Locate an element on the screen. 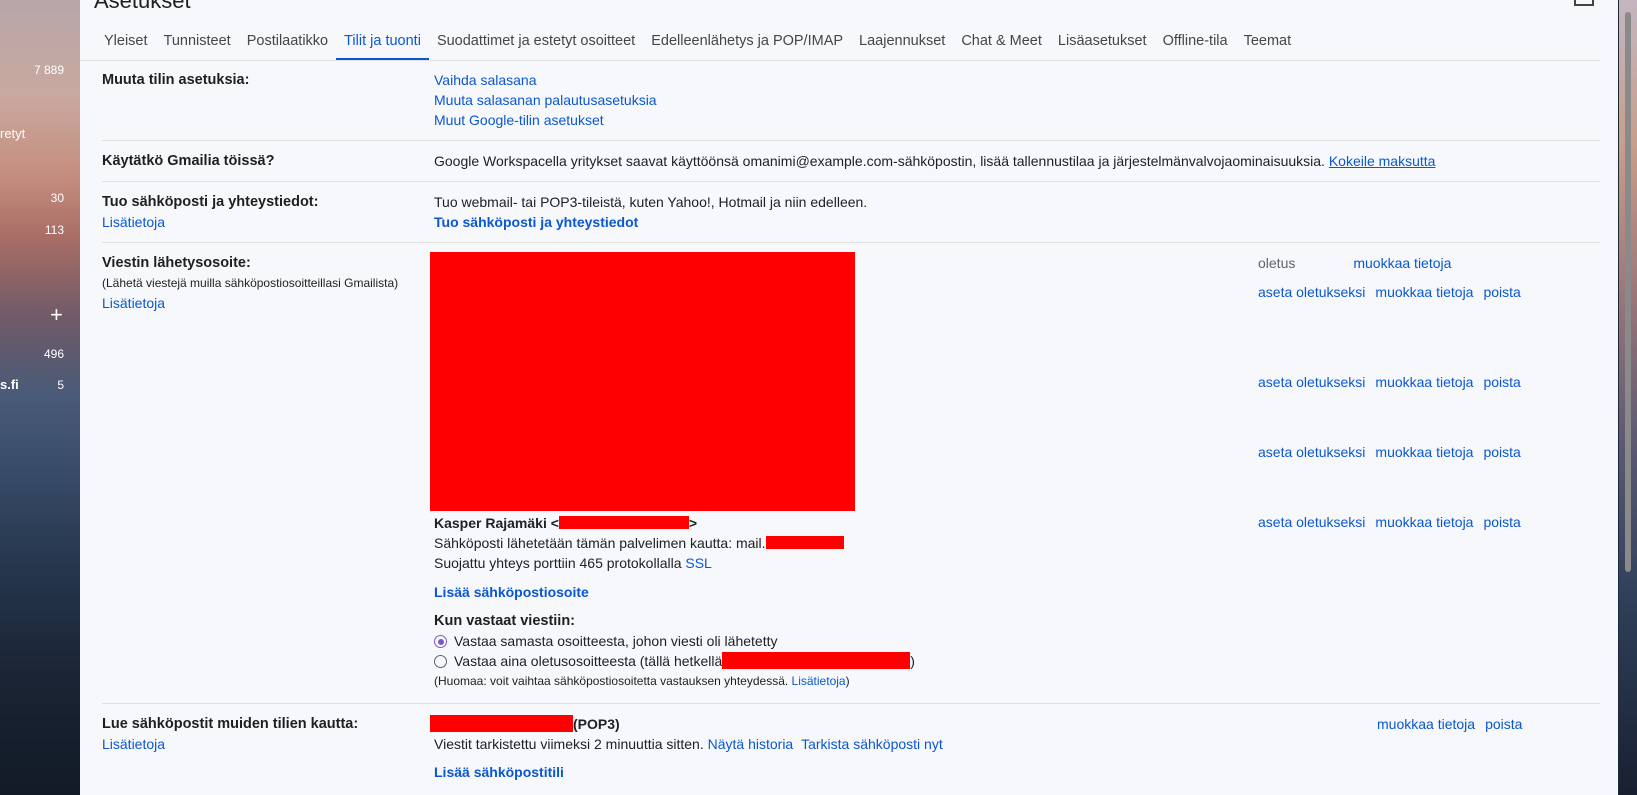  change-password-link: Vaihda salasana is located at coordinates (545, 80).